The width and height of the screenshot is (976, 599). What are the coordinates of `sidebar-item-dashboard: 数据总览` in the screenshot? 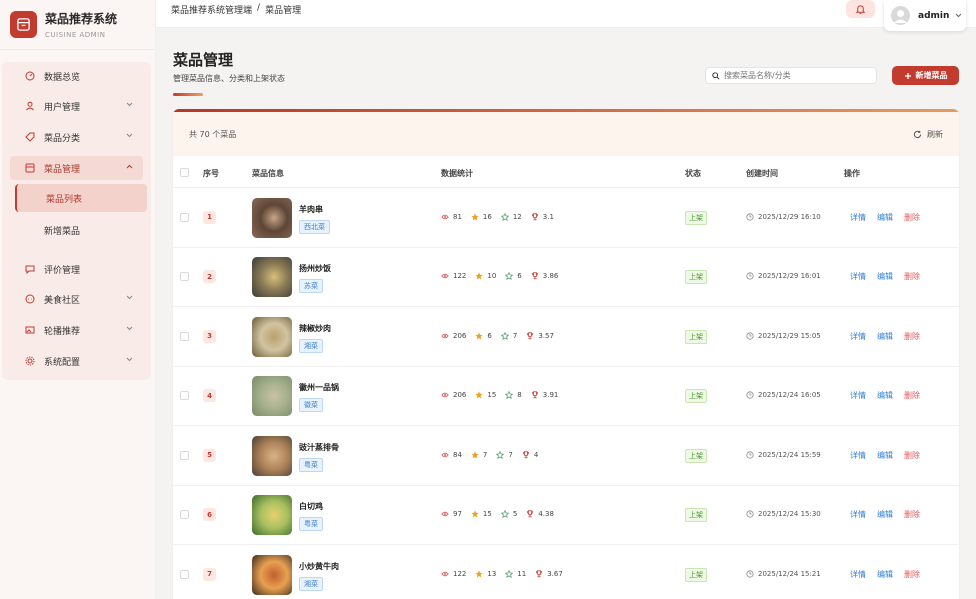 It's located at (76, 76).